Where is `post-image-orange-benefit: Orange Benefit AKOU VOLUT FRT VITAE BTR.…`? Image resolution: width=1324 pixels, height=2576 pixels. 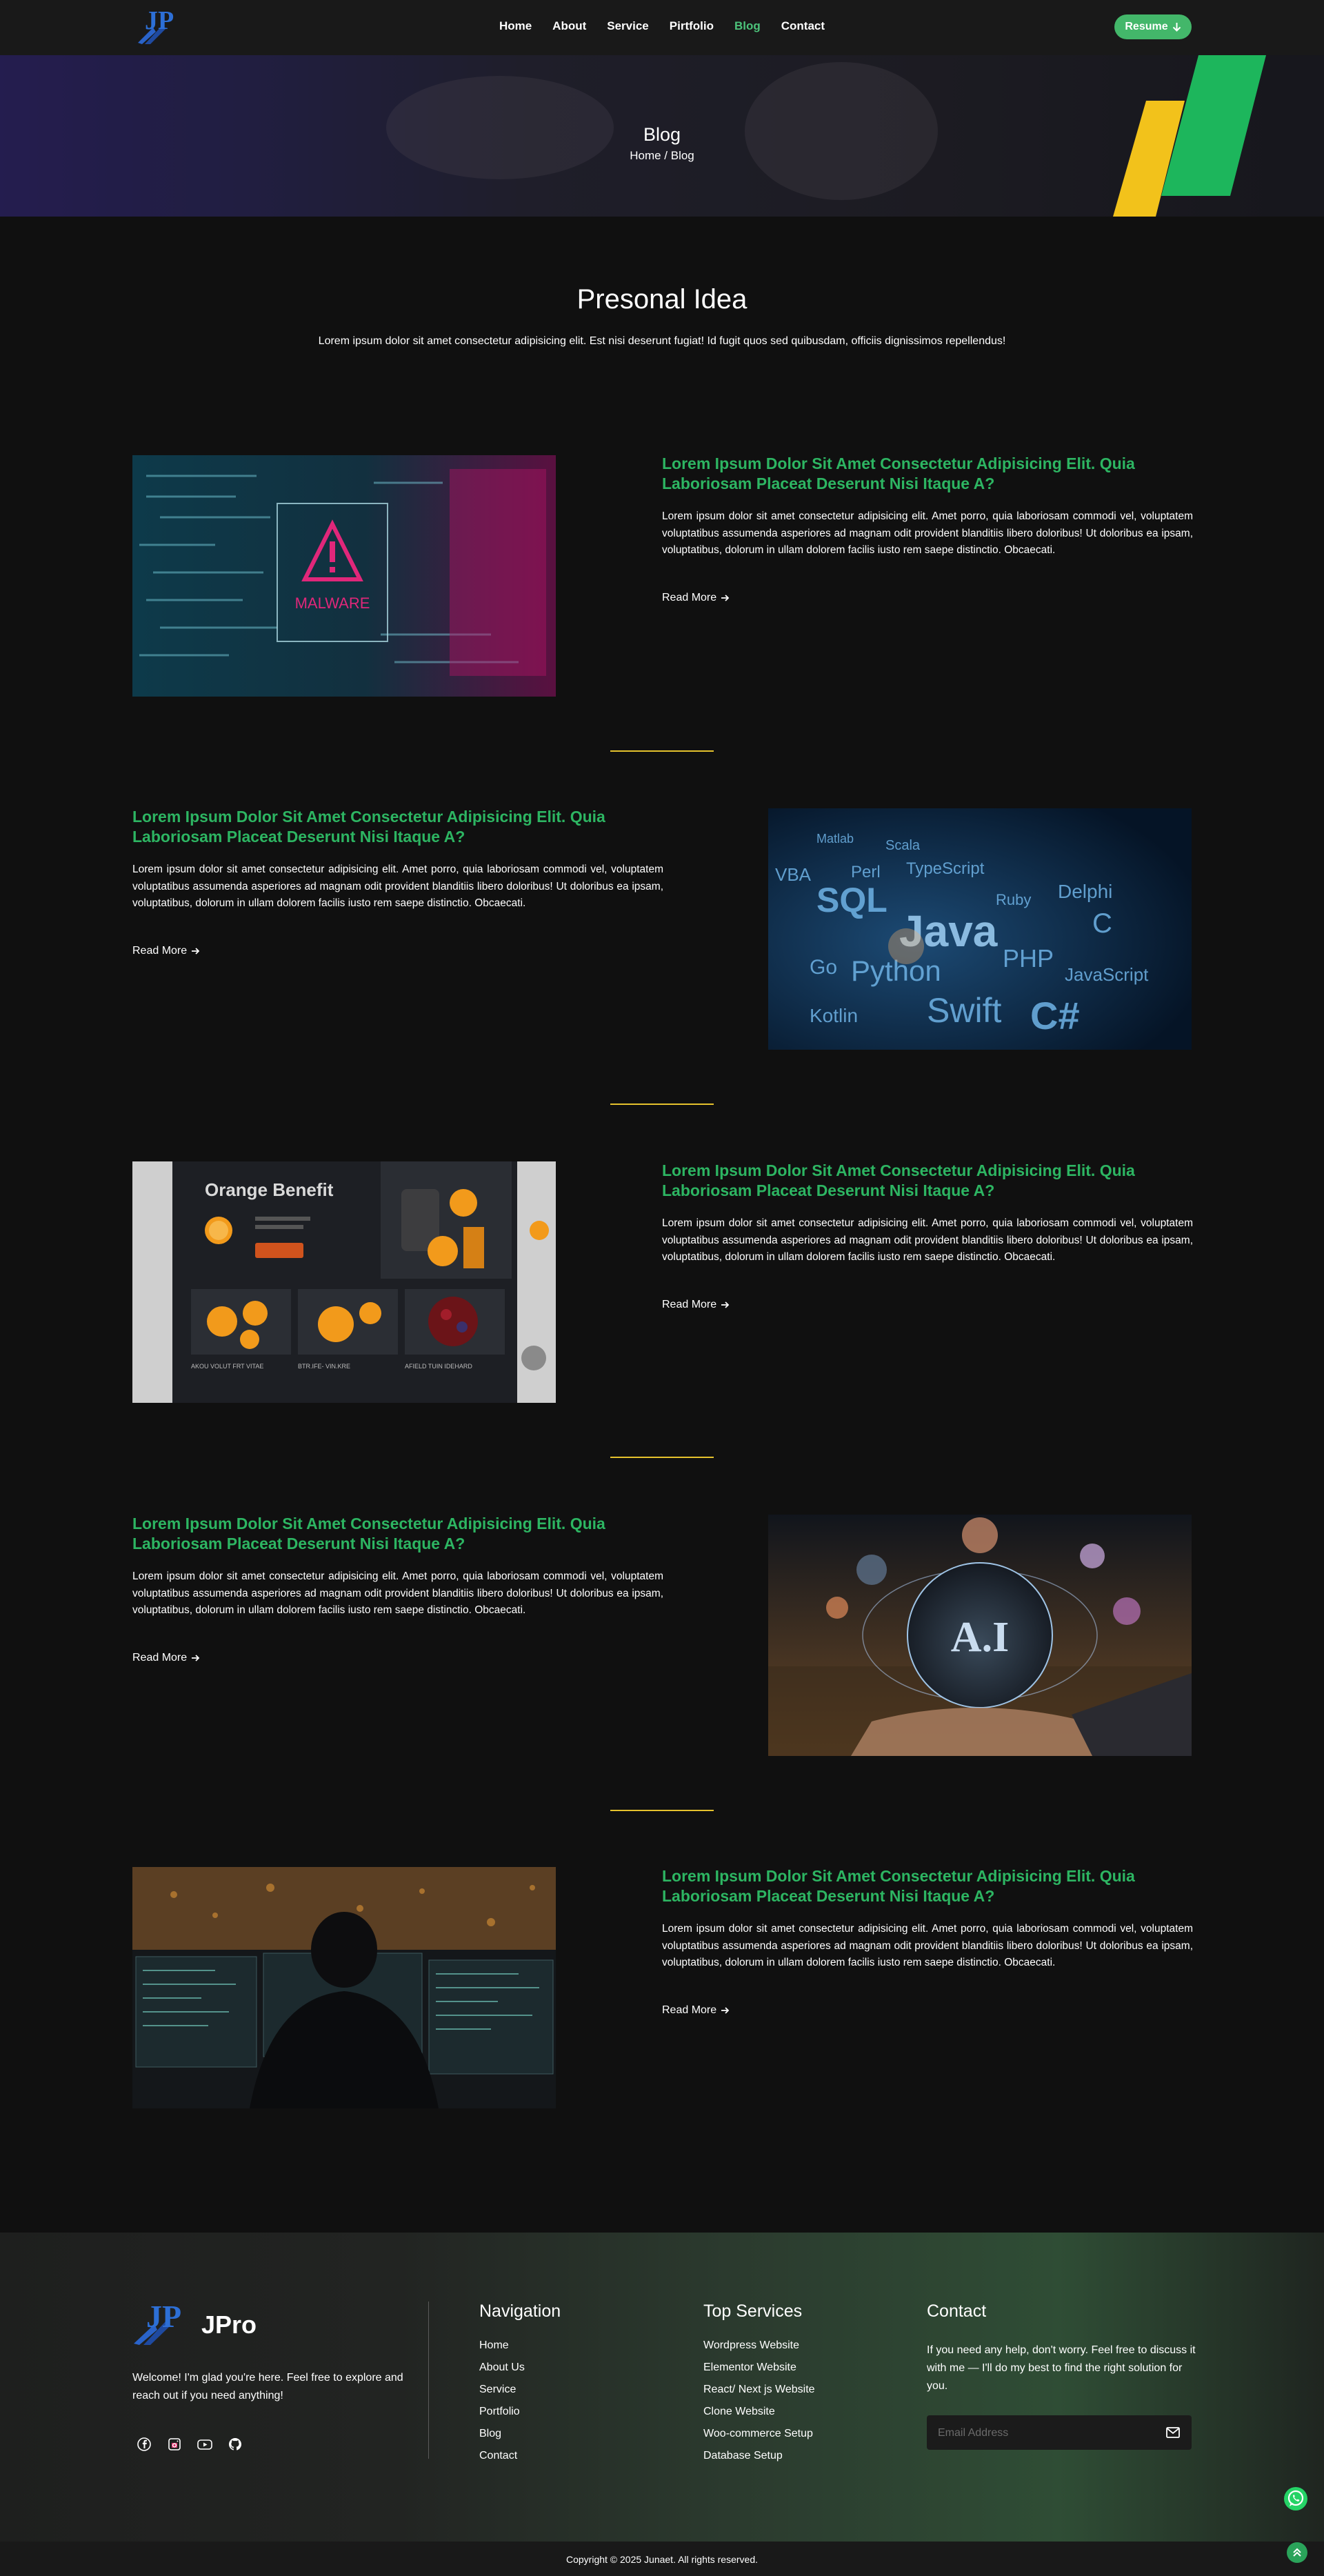
post-image-orange-benefit: Orange Benefit AKOU VOLUT FRT VITAE BTR.… is located at coordinates (344, 1282).